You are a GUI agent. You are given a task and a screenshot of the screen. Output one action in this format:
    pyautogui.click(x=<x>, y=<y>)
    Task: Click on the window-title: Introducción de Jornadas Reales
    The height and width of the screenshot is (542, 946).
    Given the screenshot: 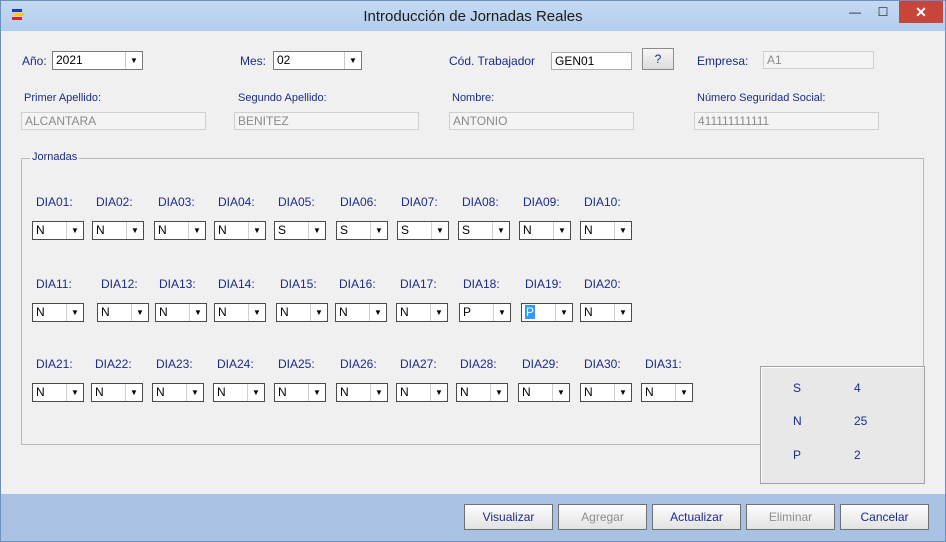 What is the action you would take?
    pyautogui.click(x=473, y=16)
    